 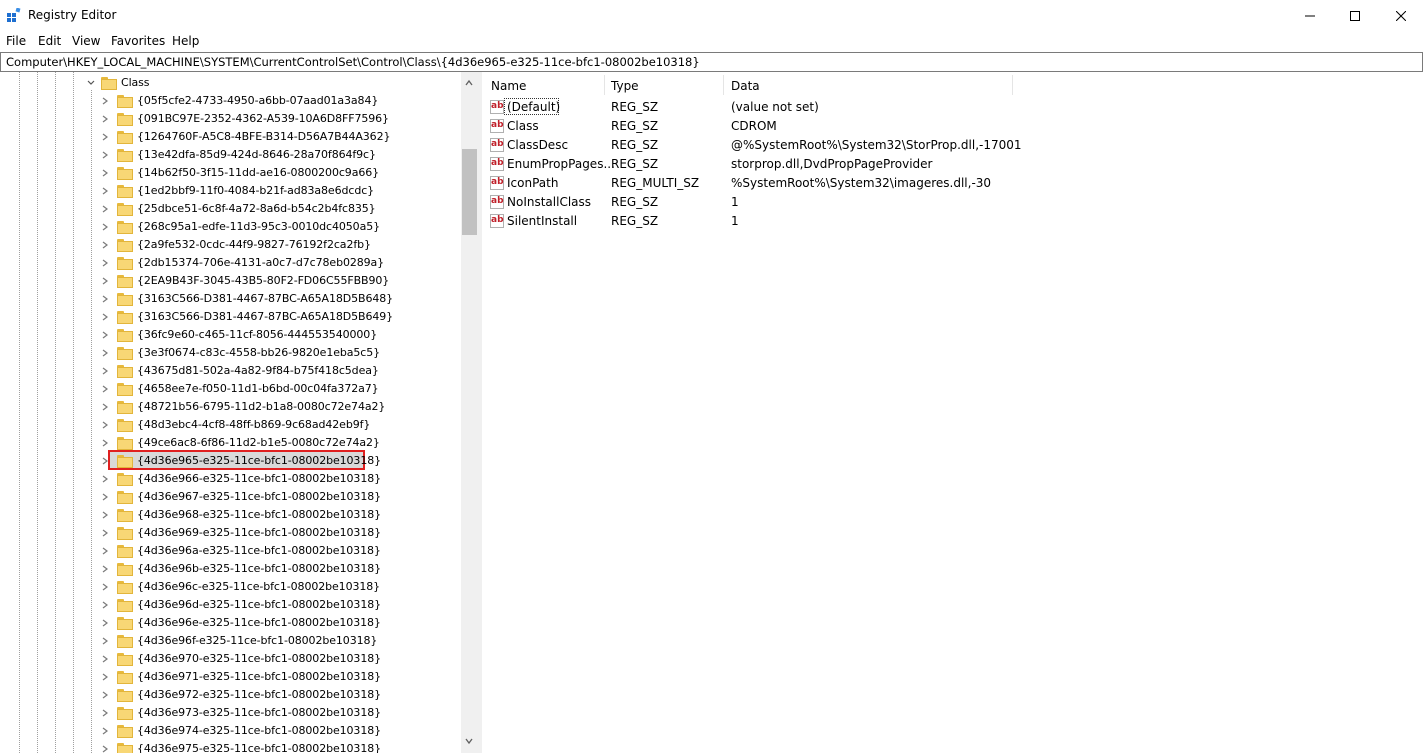 I want to click on close-button, so click(x=1401, y=15).